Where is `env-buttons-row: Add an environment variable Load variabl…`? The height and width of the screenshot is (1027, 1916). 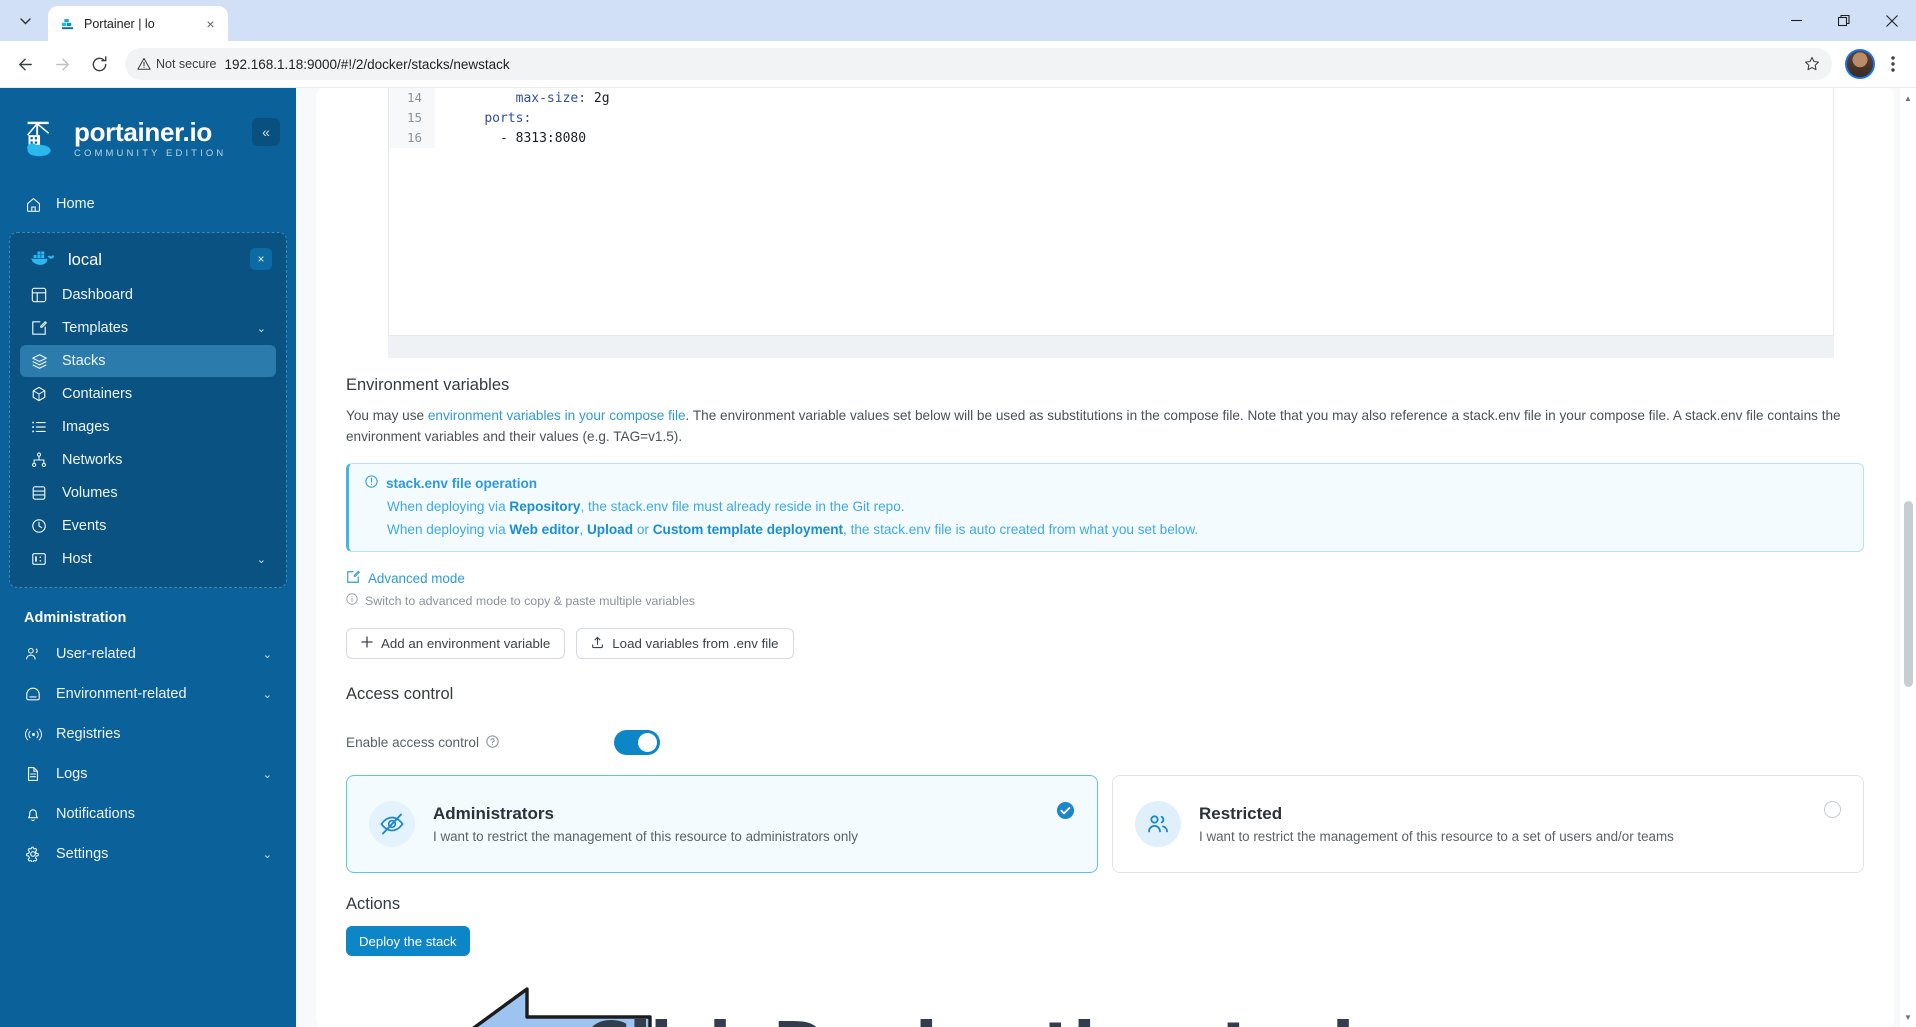 env-buttons-row: Add an environment variable Load variabl… is located at coordinates (1105, 644).